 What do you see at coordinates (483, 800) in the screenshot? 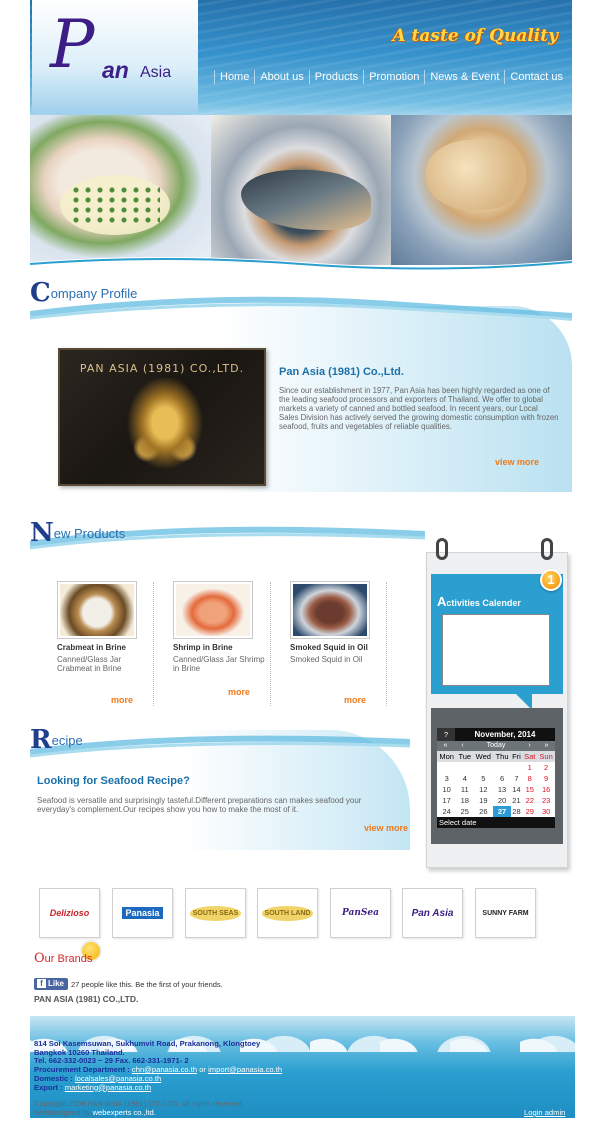
I see `date-cell: 19` at bounding box center [483, 800].